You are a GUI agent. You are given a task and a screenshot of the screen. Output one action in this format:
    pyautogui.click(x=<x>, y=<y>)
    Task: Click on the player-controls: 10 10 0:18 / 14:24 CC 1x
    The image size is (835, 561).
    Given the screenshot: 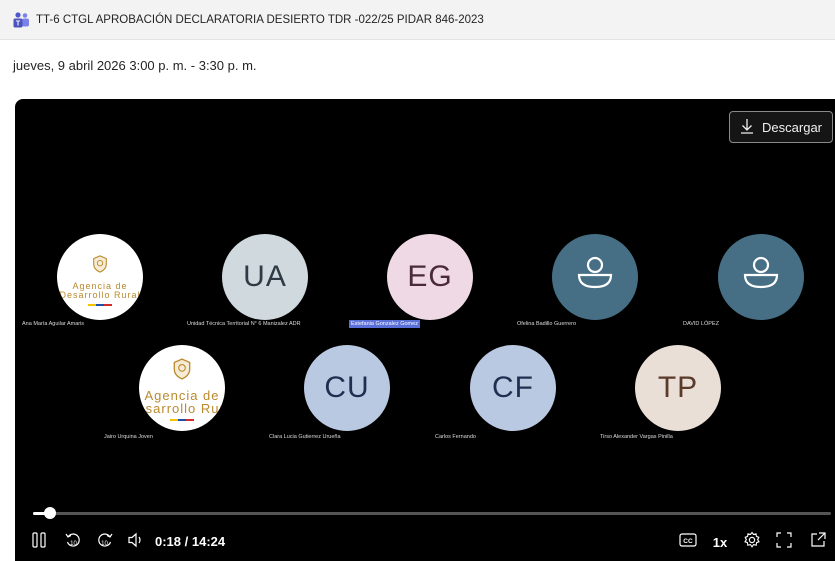 What is the action you would take?
    pyautogui.click(x=425, y=542)
    